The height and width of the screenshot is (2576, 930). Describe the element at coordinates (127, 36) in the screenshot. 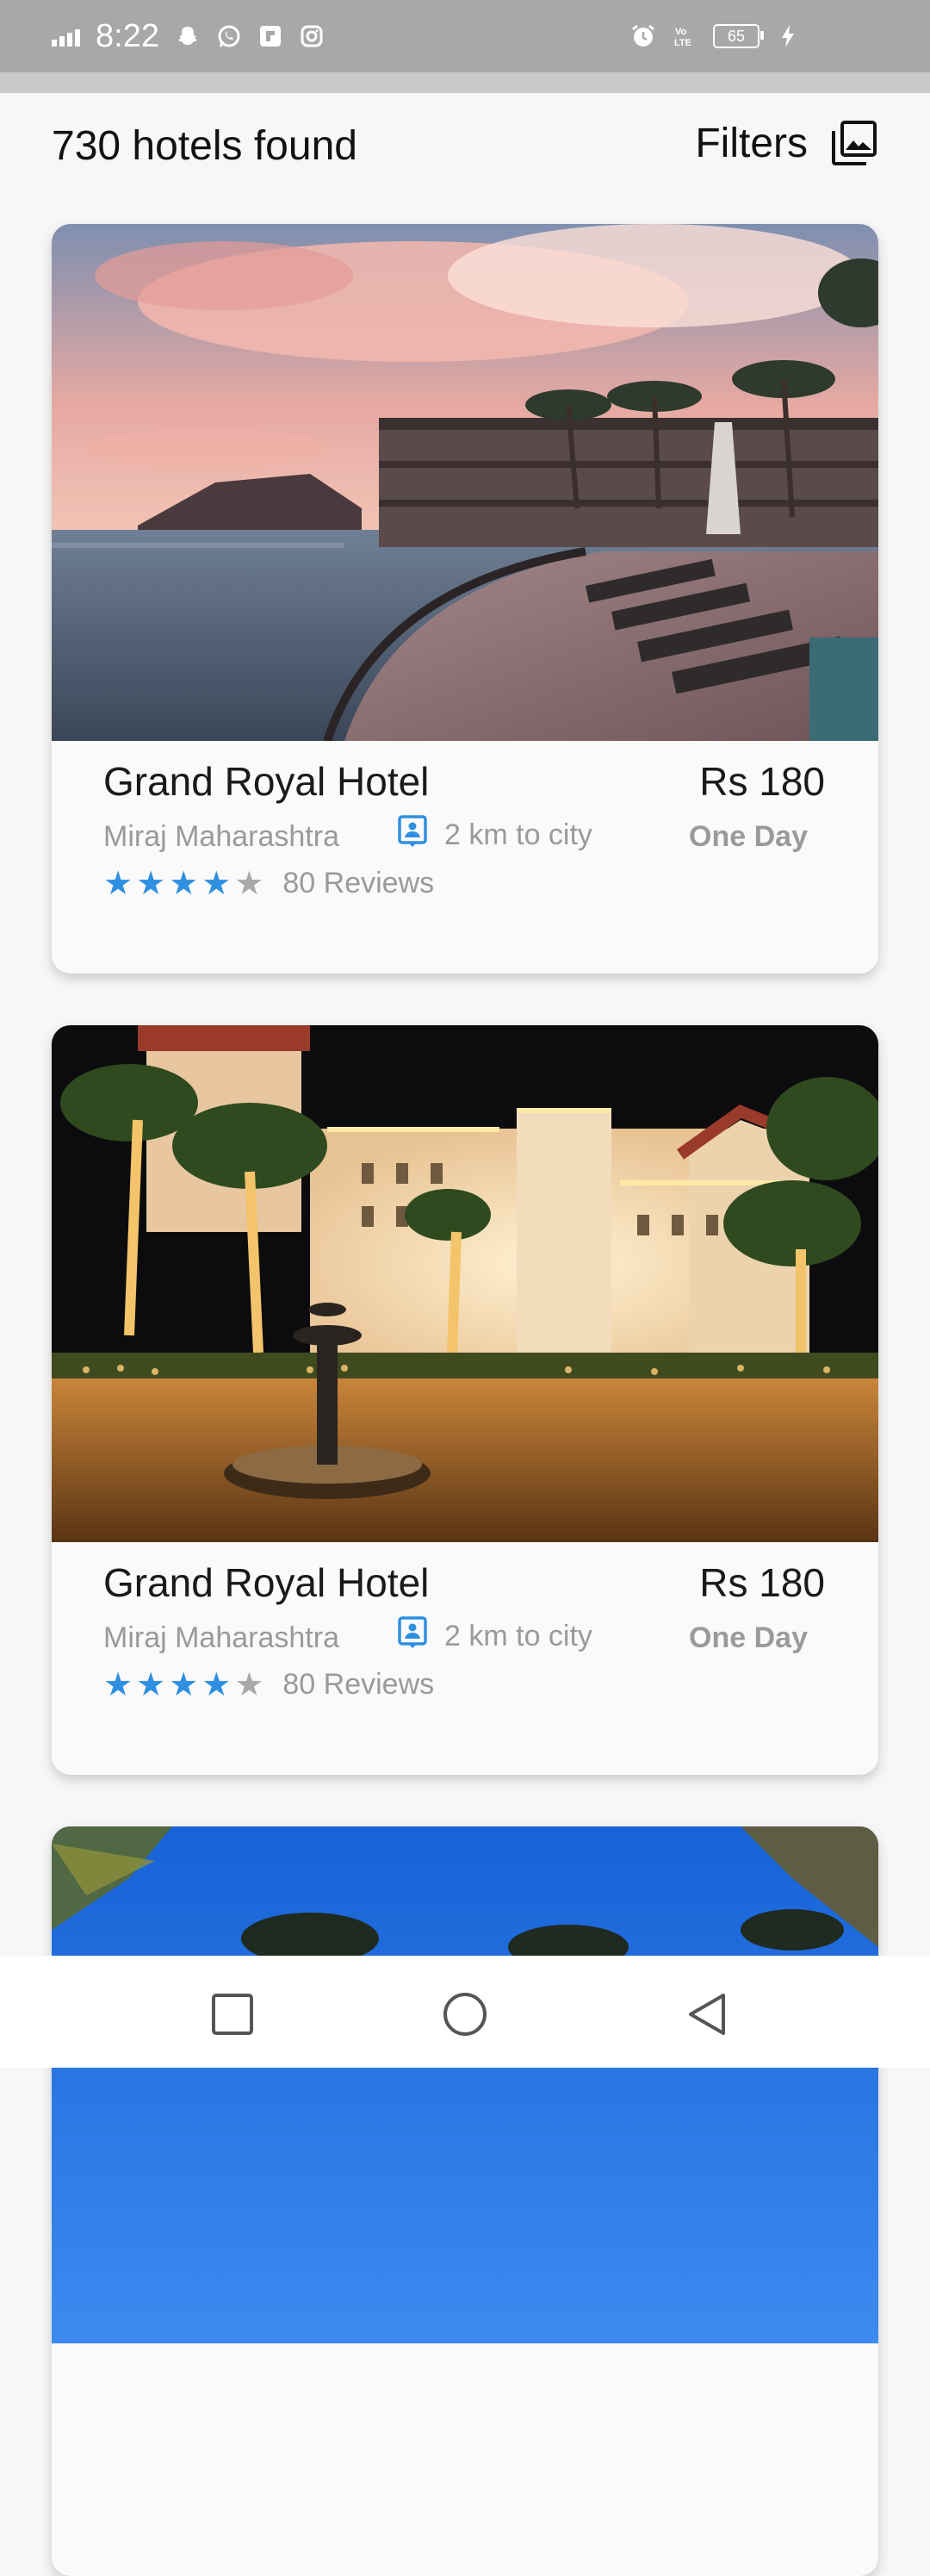

I see `status-time: 8:22` at that location.